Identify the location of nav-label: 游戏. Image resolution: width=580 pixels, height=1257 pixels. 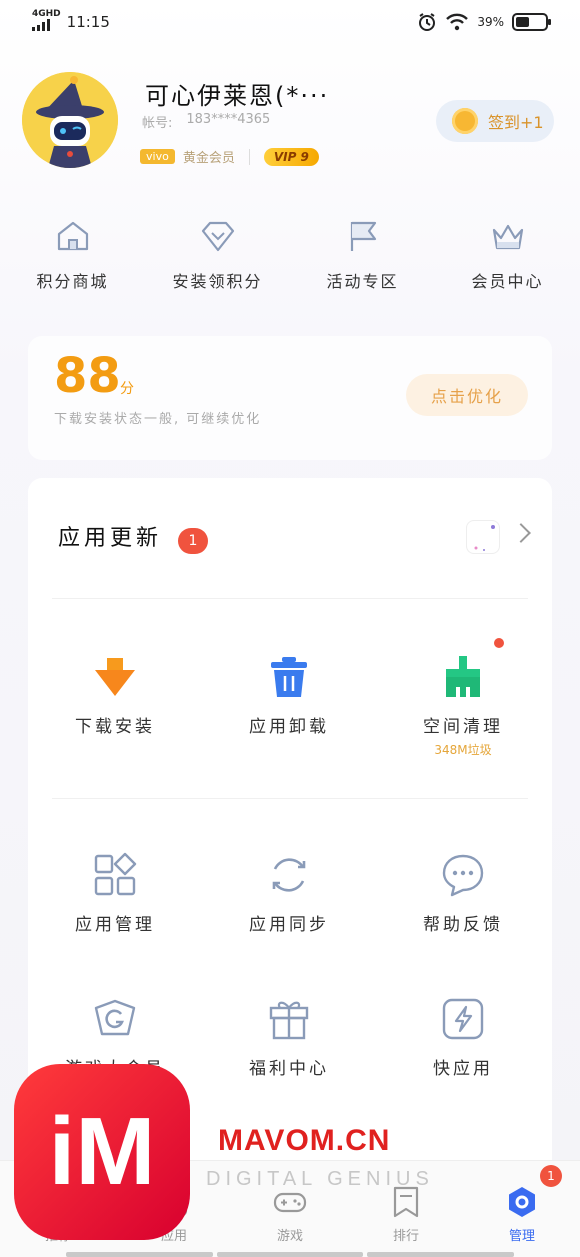
(289, 1236).